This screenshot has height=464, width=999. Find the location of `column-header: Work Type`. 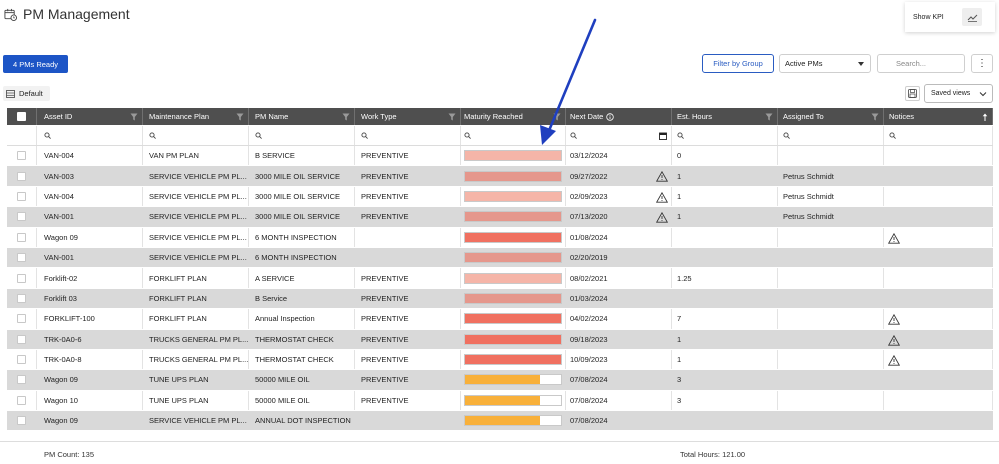

column-header: Work Type is located at coordinates (408, 116).